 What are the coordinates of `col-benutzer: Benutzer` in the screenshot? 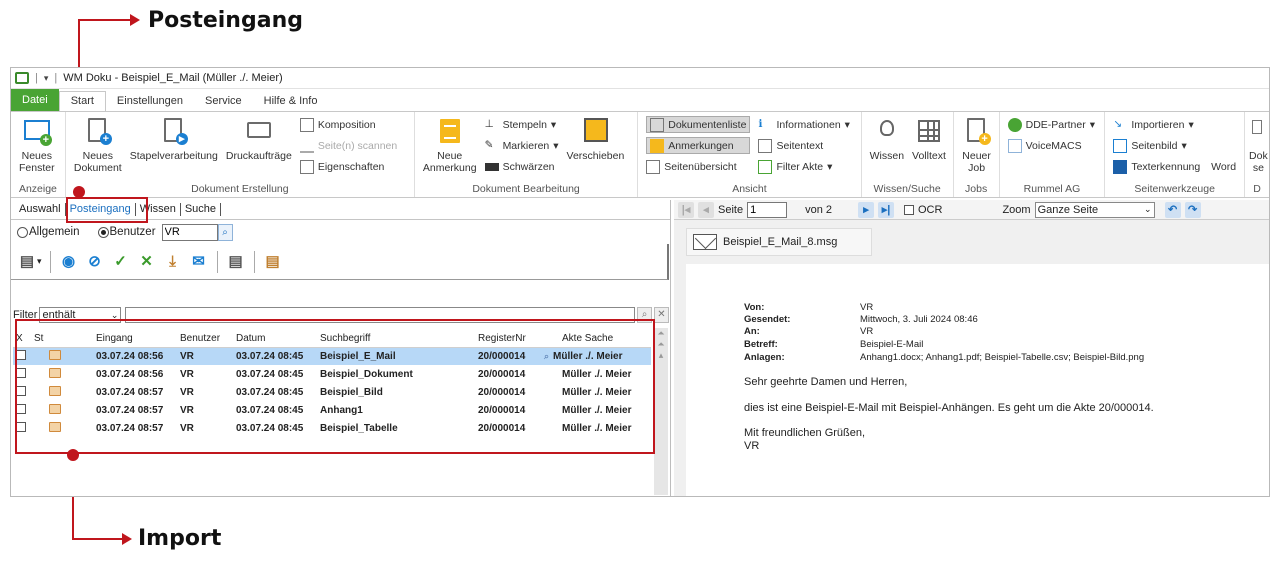 It's located at (205, 339).